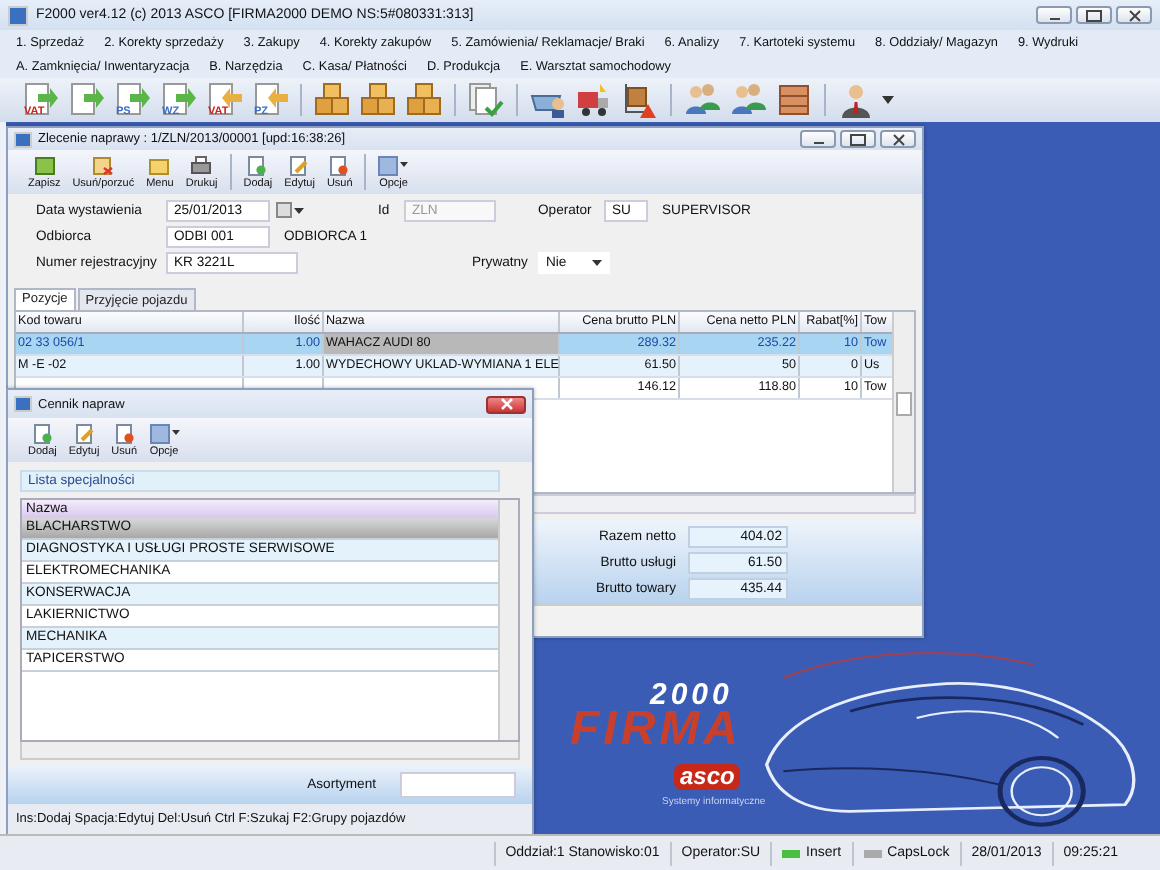 The height and width of the screenshot is (870, 1160). Describe the element at coordinates (159, 165) in the screenshot. I see `folder-icon` at that location.